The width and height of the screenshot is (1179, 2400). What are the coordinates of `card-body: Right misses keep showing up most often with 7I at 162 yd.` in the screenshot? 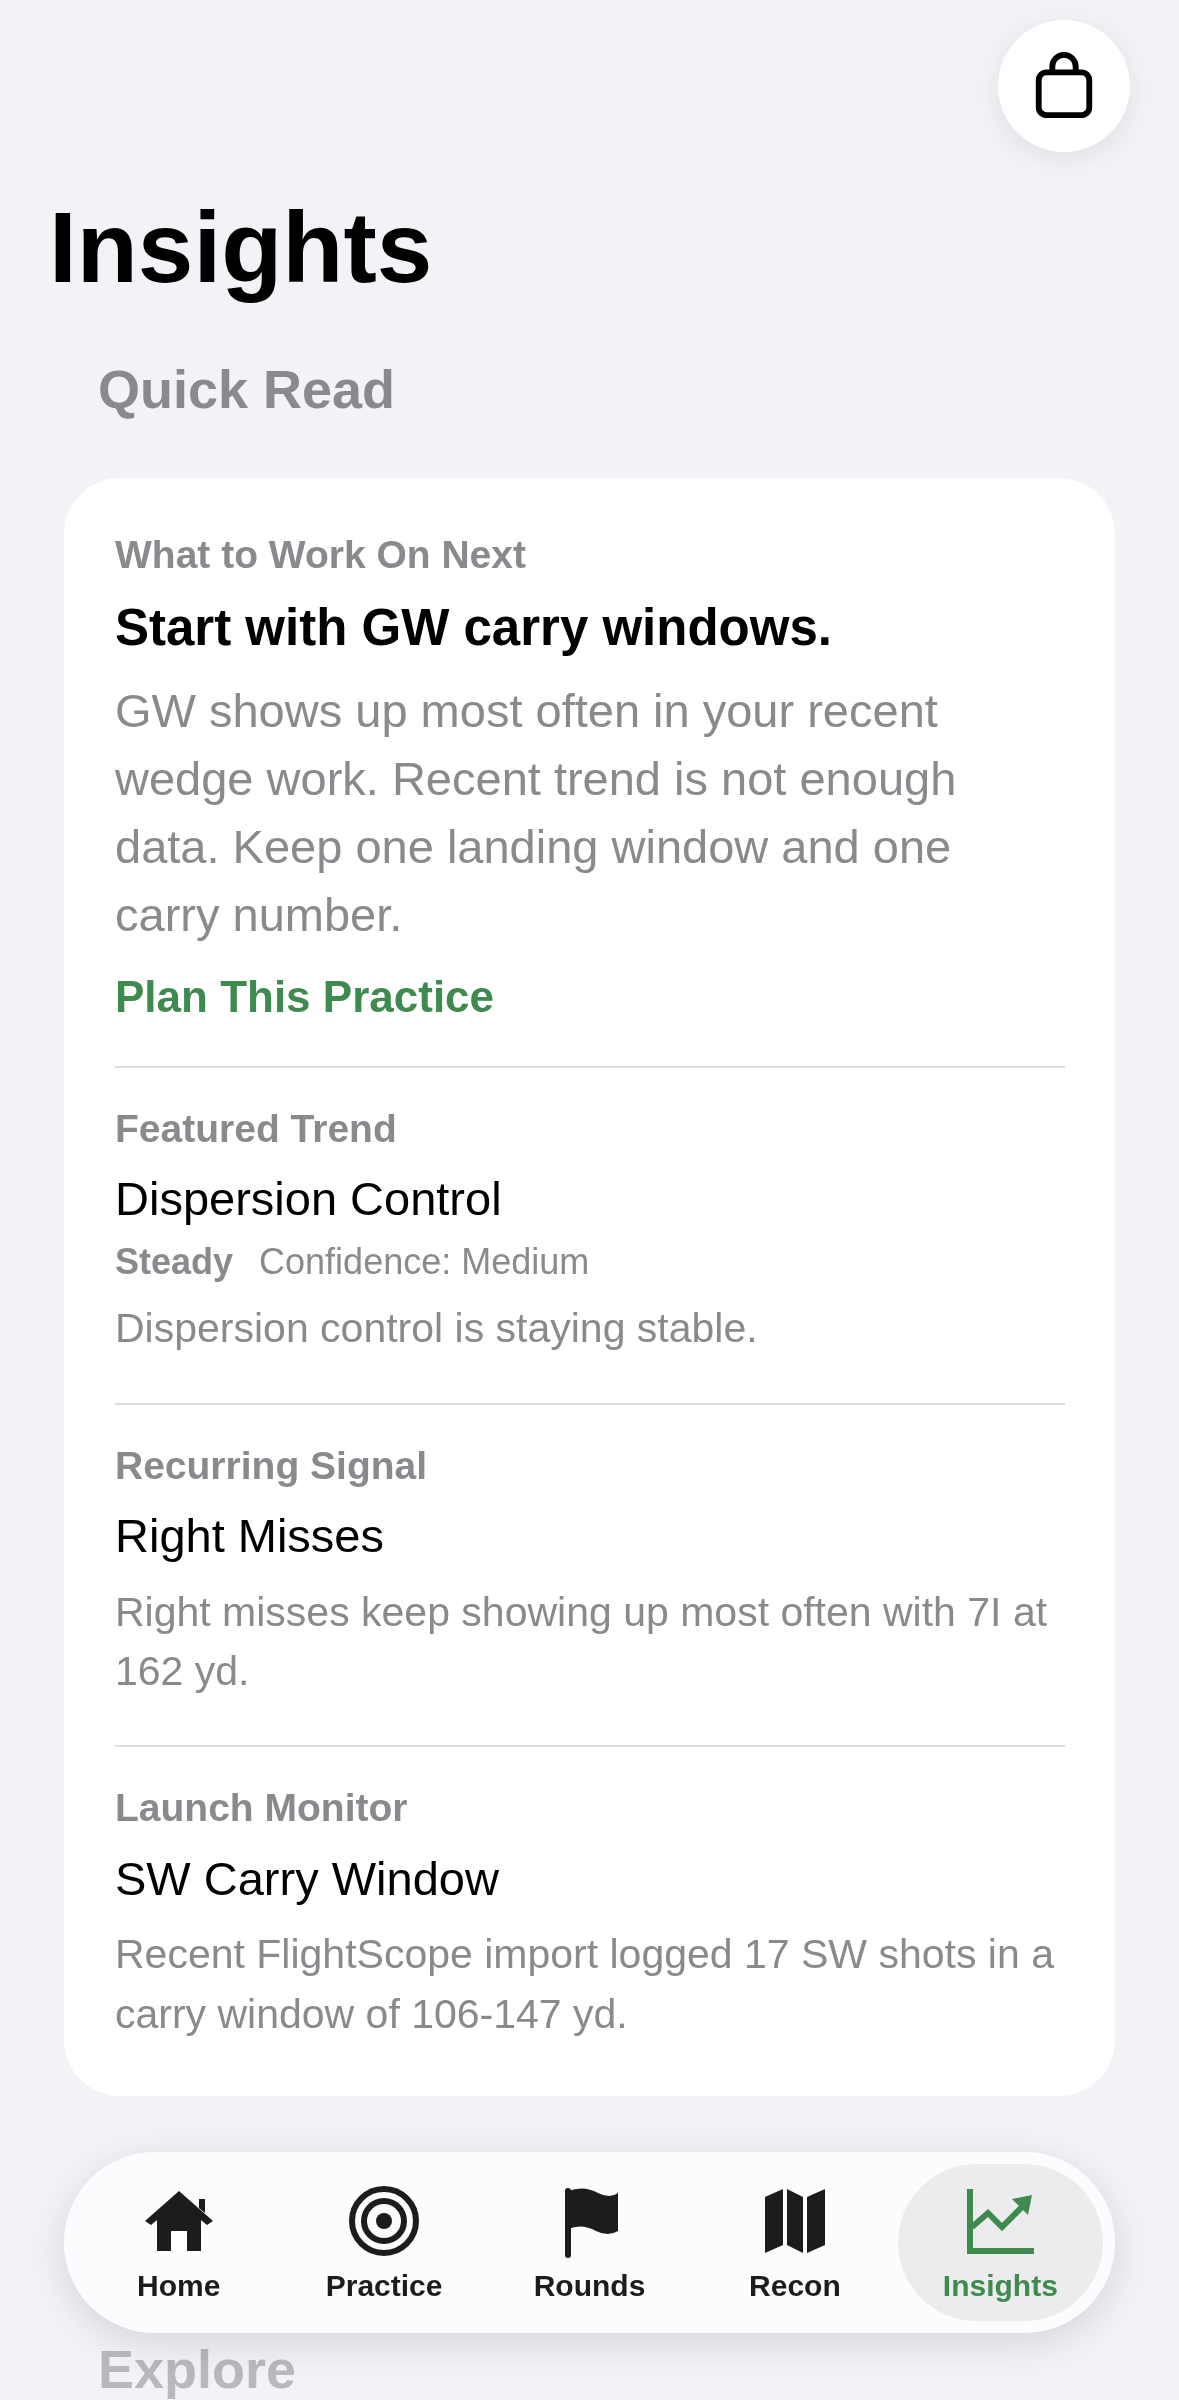 It's located at (582, 1641).